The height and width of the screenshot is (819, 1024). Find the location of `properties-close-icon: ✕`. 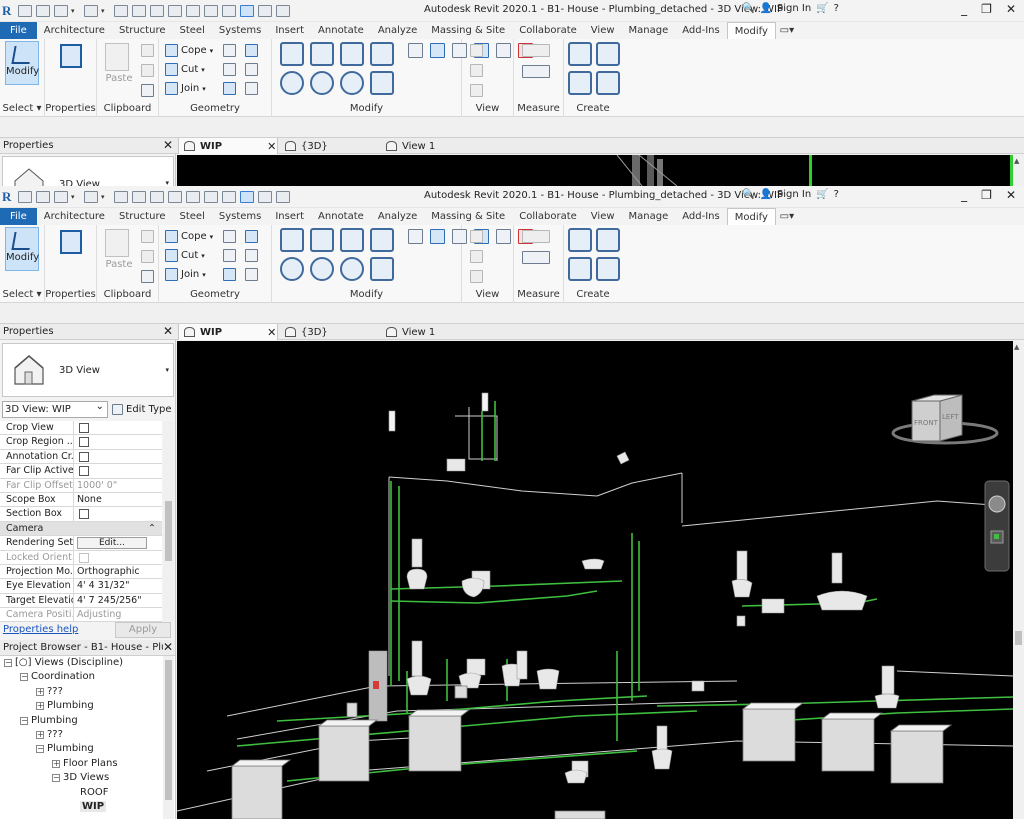

properties-close-icon: ✕ is located at coordinates (168, 331).